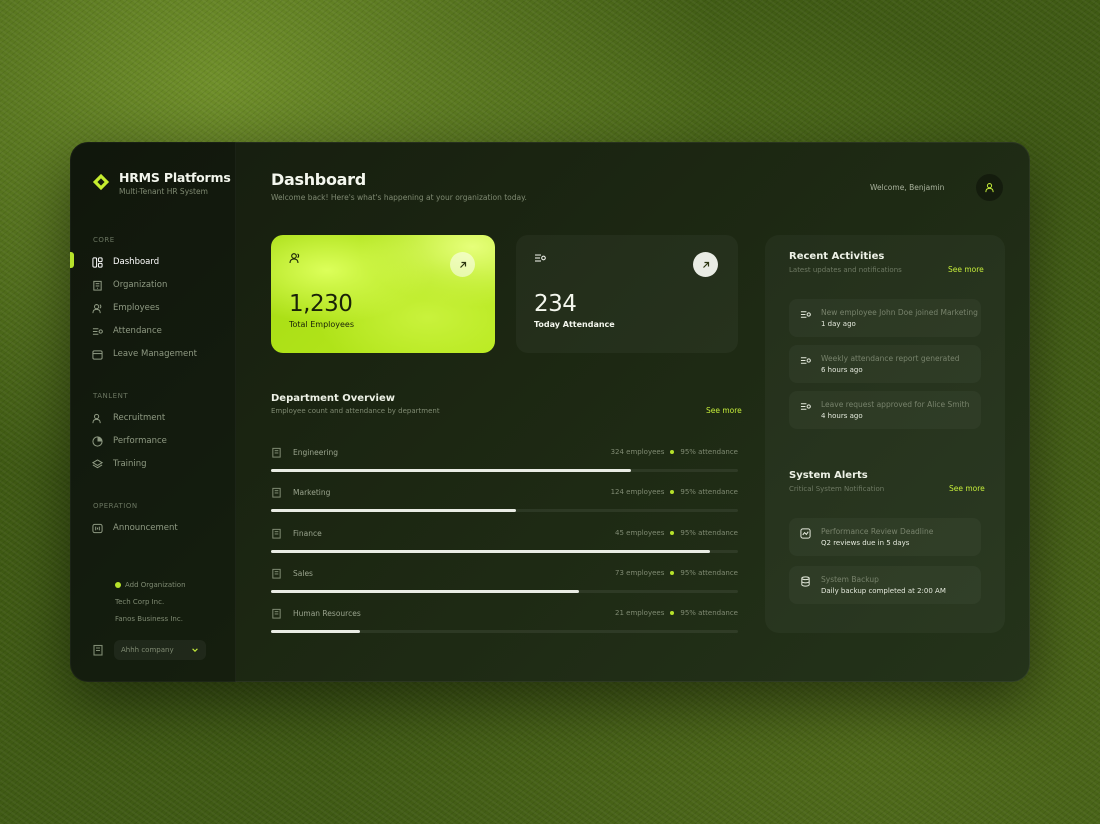 The height and width of the screenshot is (824, 1100). What do you see at coordinates (101, 182) in the screenshot?
I see `brand-logo-icon` at bounding box center [101, 182].